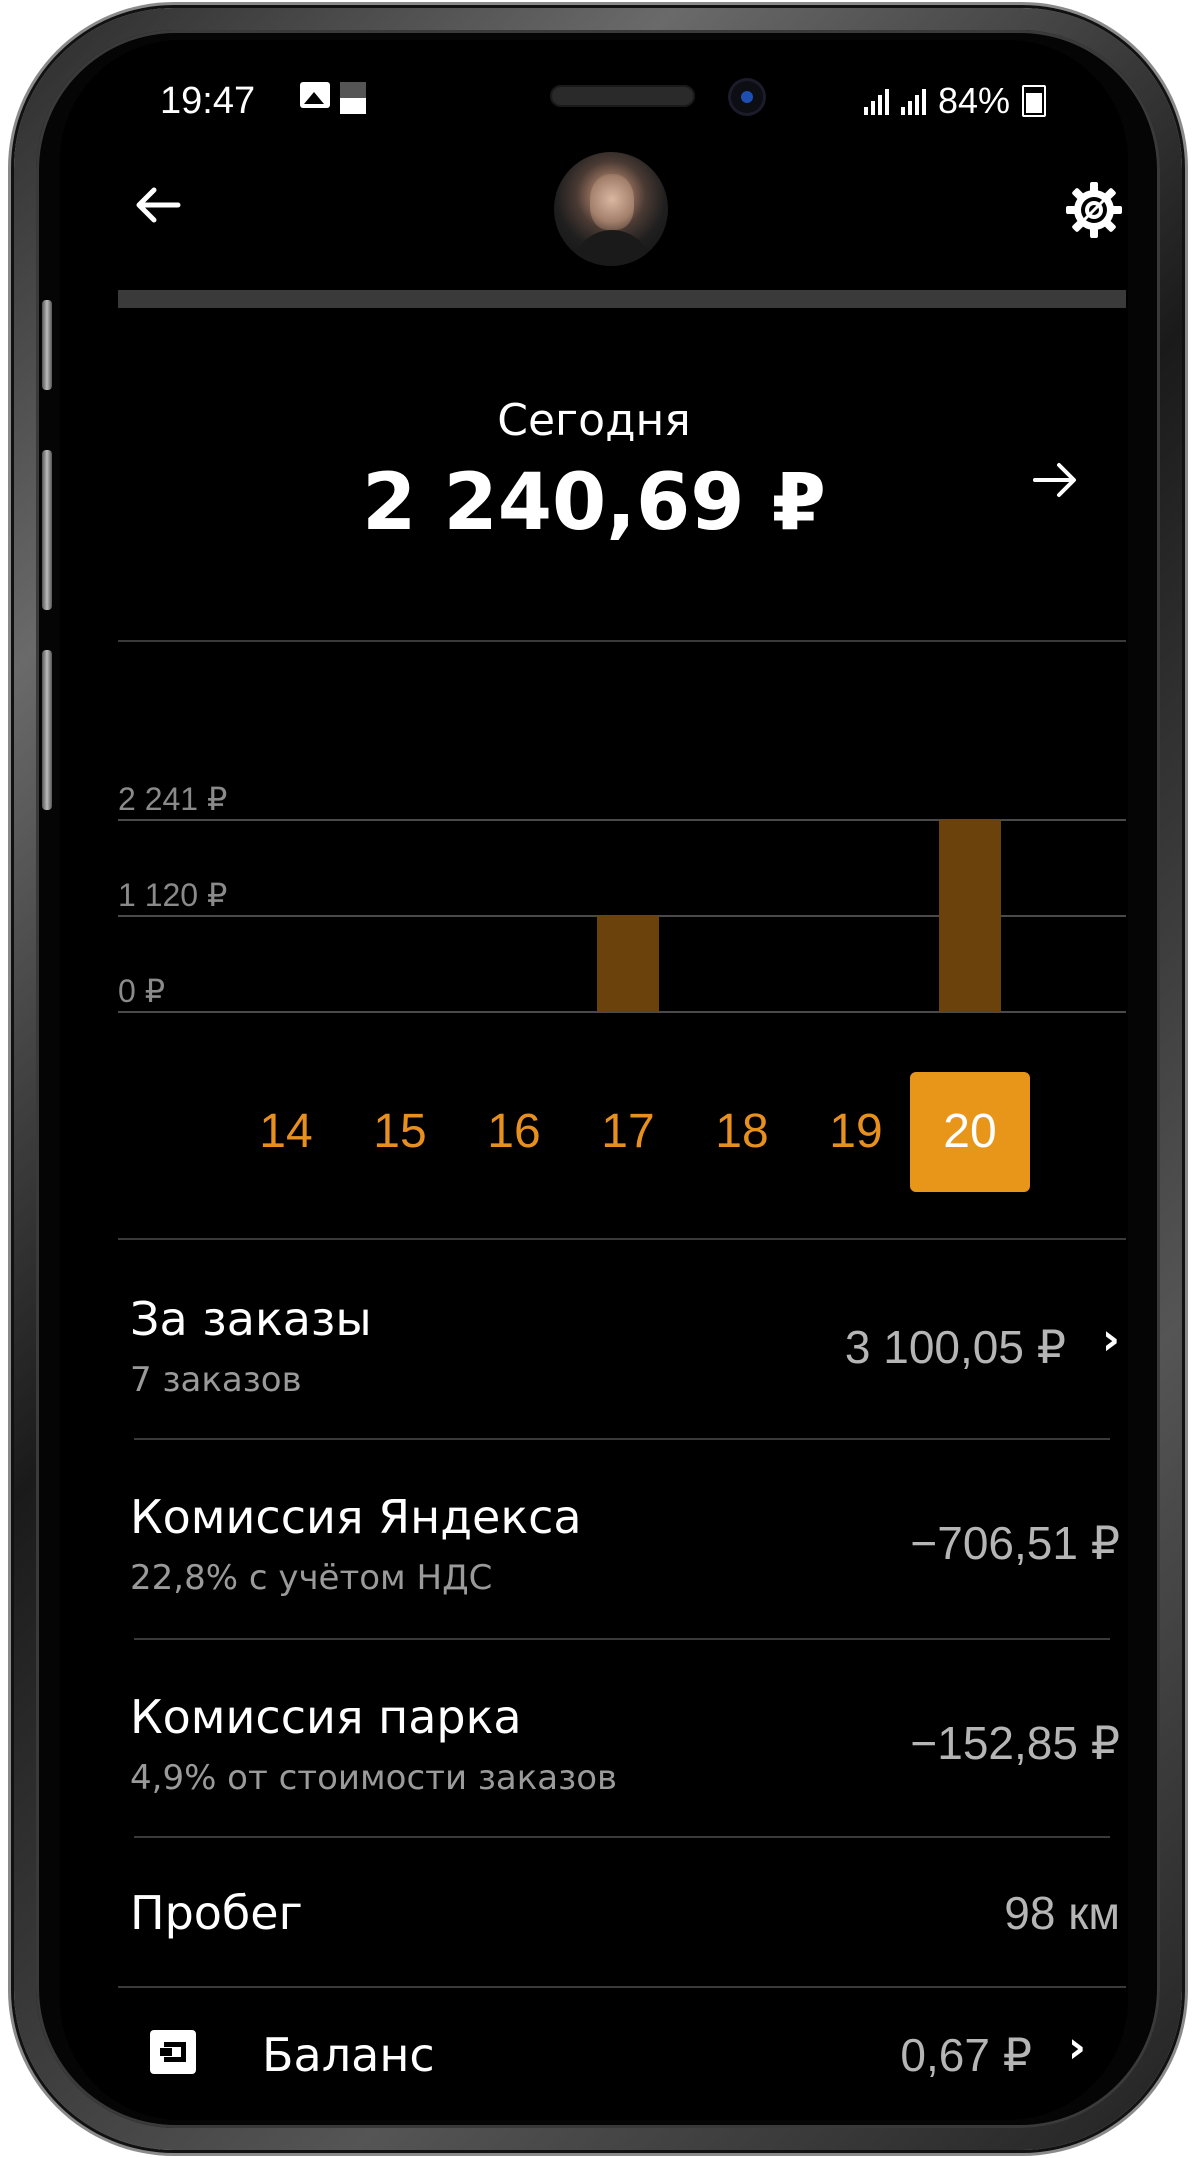 The height and width of the screenshot is (2158, 1193). Describe the element at coordinates (47, 730) in the screenshot. I see `phone-volume-down-button` at that location.